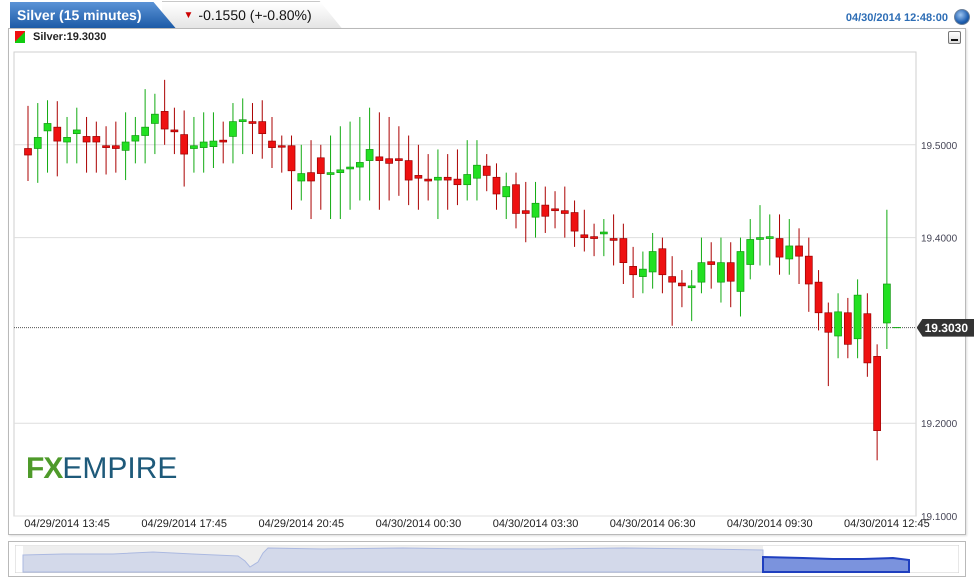 Image resolution: width=976 pixels, height=585 pixels. Describe the element at coordinates (535, 524) in the screenshot. I see `x-axis-label: 04/30/2014 03:30` at that location.